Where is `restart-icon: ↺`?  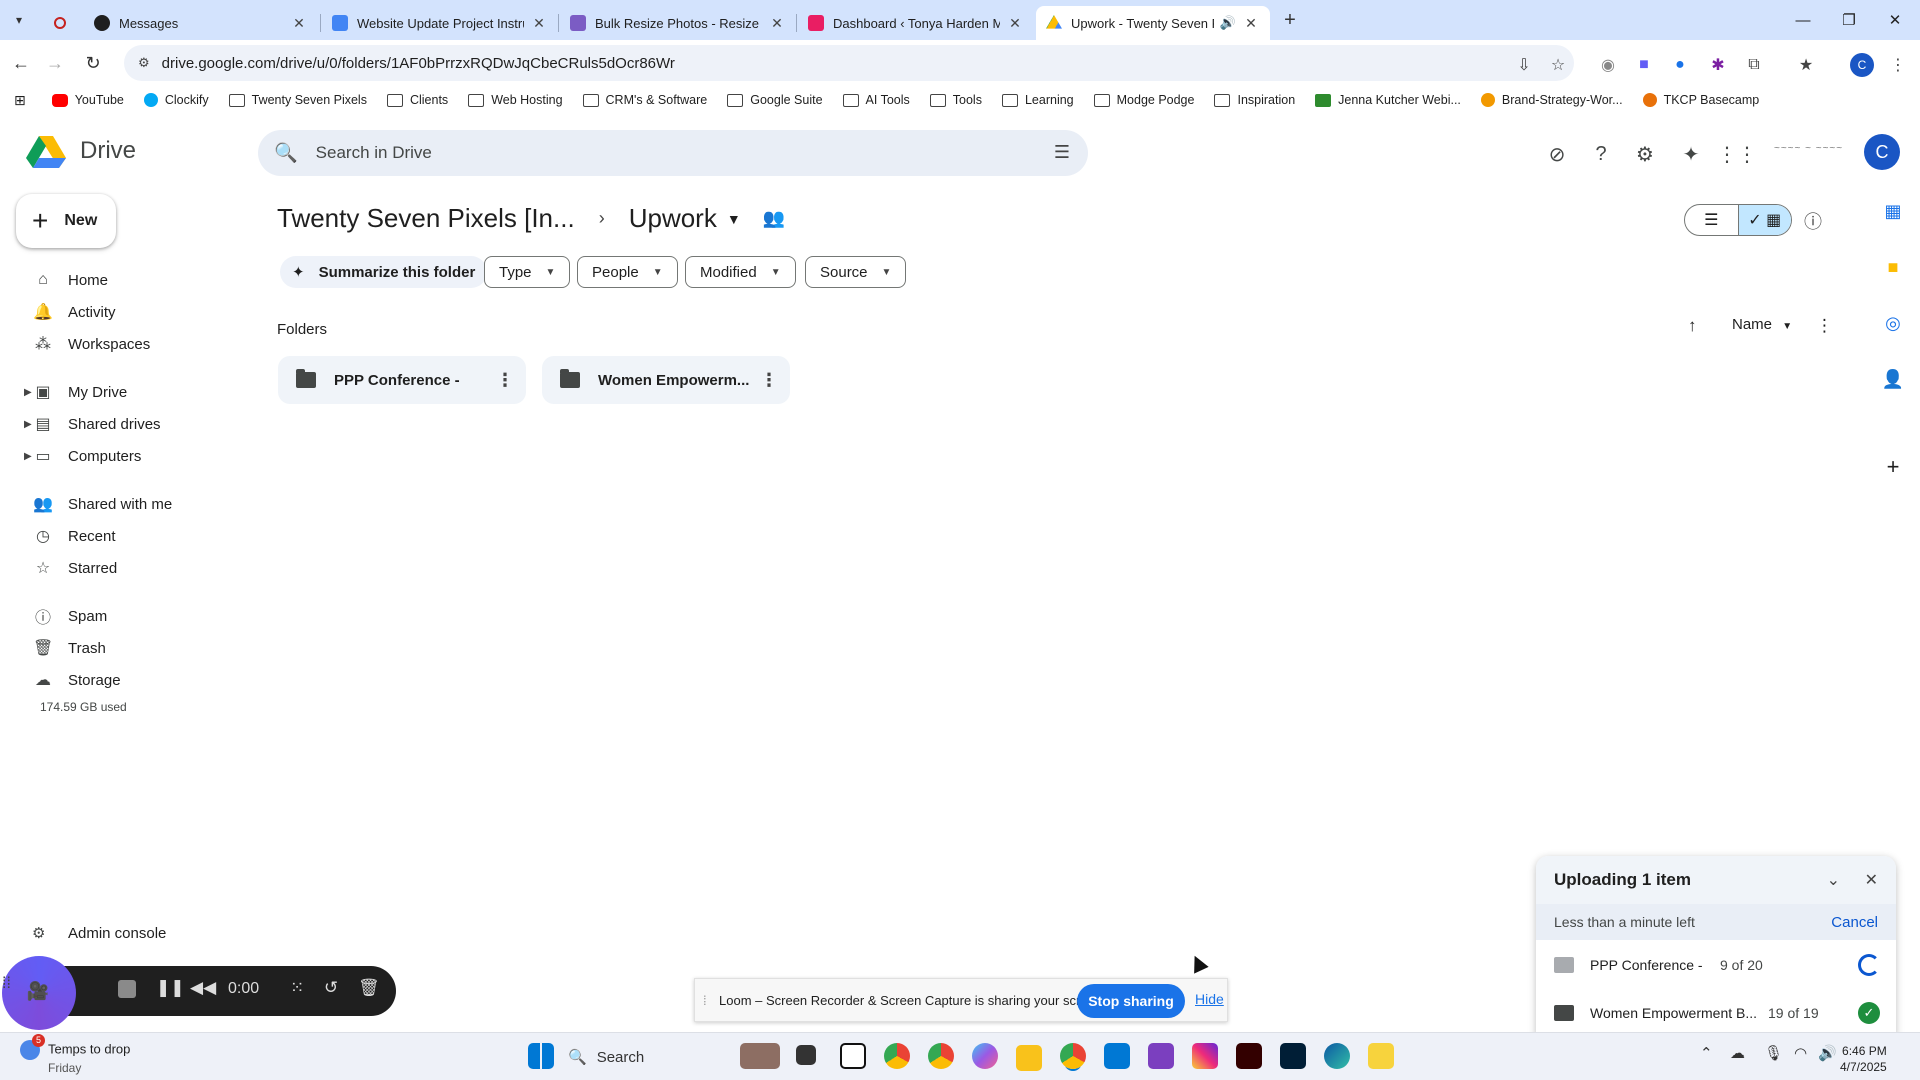
restart-icon: ↺ is located at coordinates (331, 988).